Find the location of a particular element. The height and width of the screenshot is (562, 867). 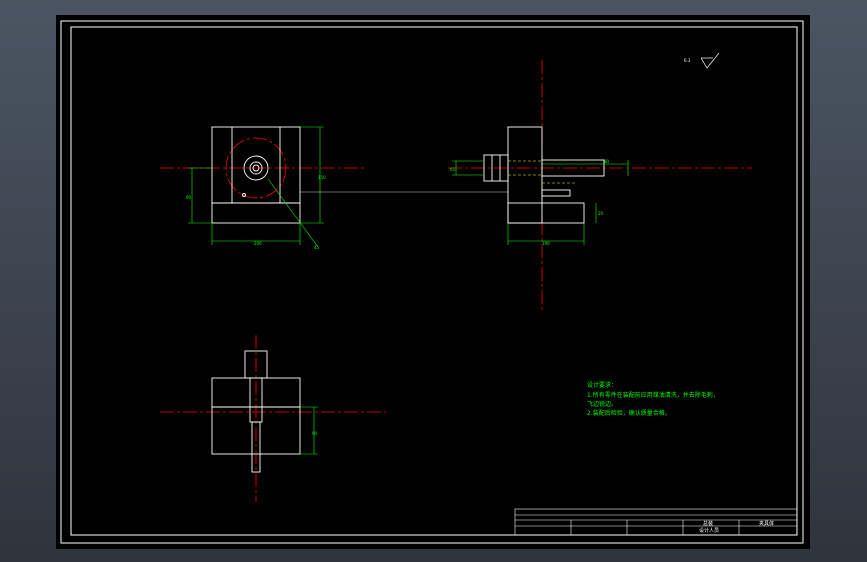

front-view: 200 150 90 45 is located at coordinates (263, 188).